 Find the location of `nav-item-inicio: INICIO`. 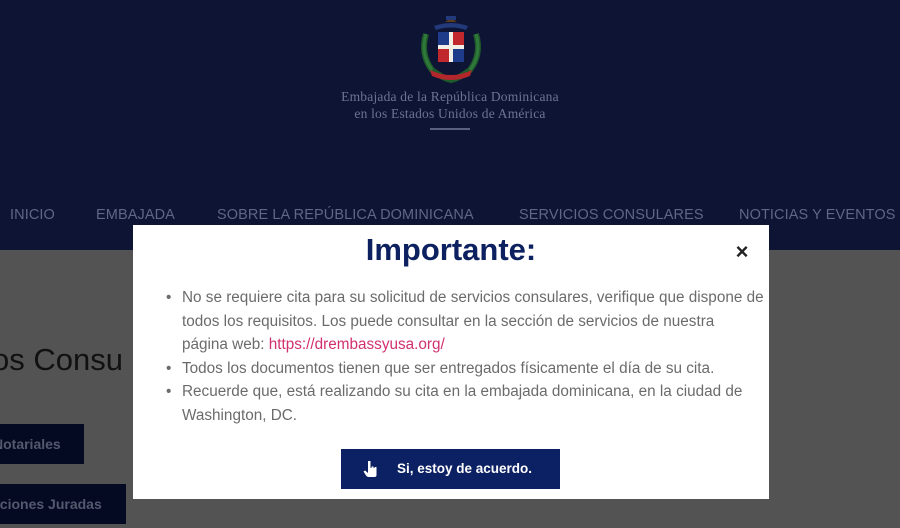

nav-item-inicio: INICIO is located at coordinates (32, 215).